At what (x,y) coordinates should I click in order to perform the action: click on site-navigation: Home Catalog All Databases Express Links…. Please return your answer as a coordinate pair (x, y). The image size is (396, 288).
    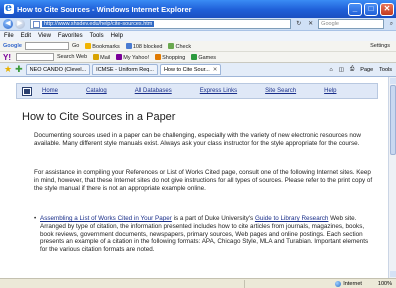
    Looking at the image, I should click on (197, 91).